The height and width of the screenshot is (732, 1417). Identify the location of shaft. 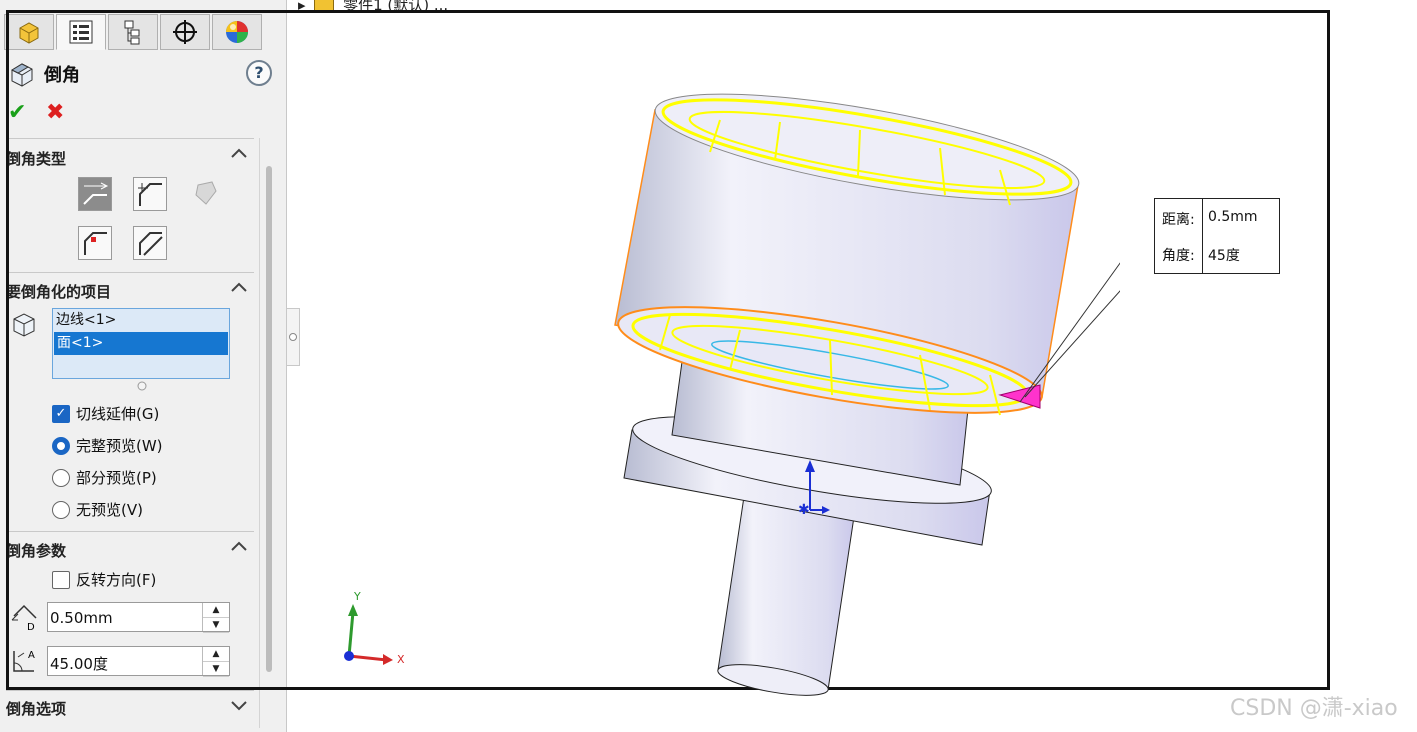
(786, 594).